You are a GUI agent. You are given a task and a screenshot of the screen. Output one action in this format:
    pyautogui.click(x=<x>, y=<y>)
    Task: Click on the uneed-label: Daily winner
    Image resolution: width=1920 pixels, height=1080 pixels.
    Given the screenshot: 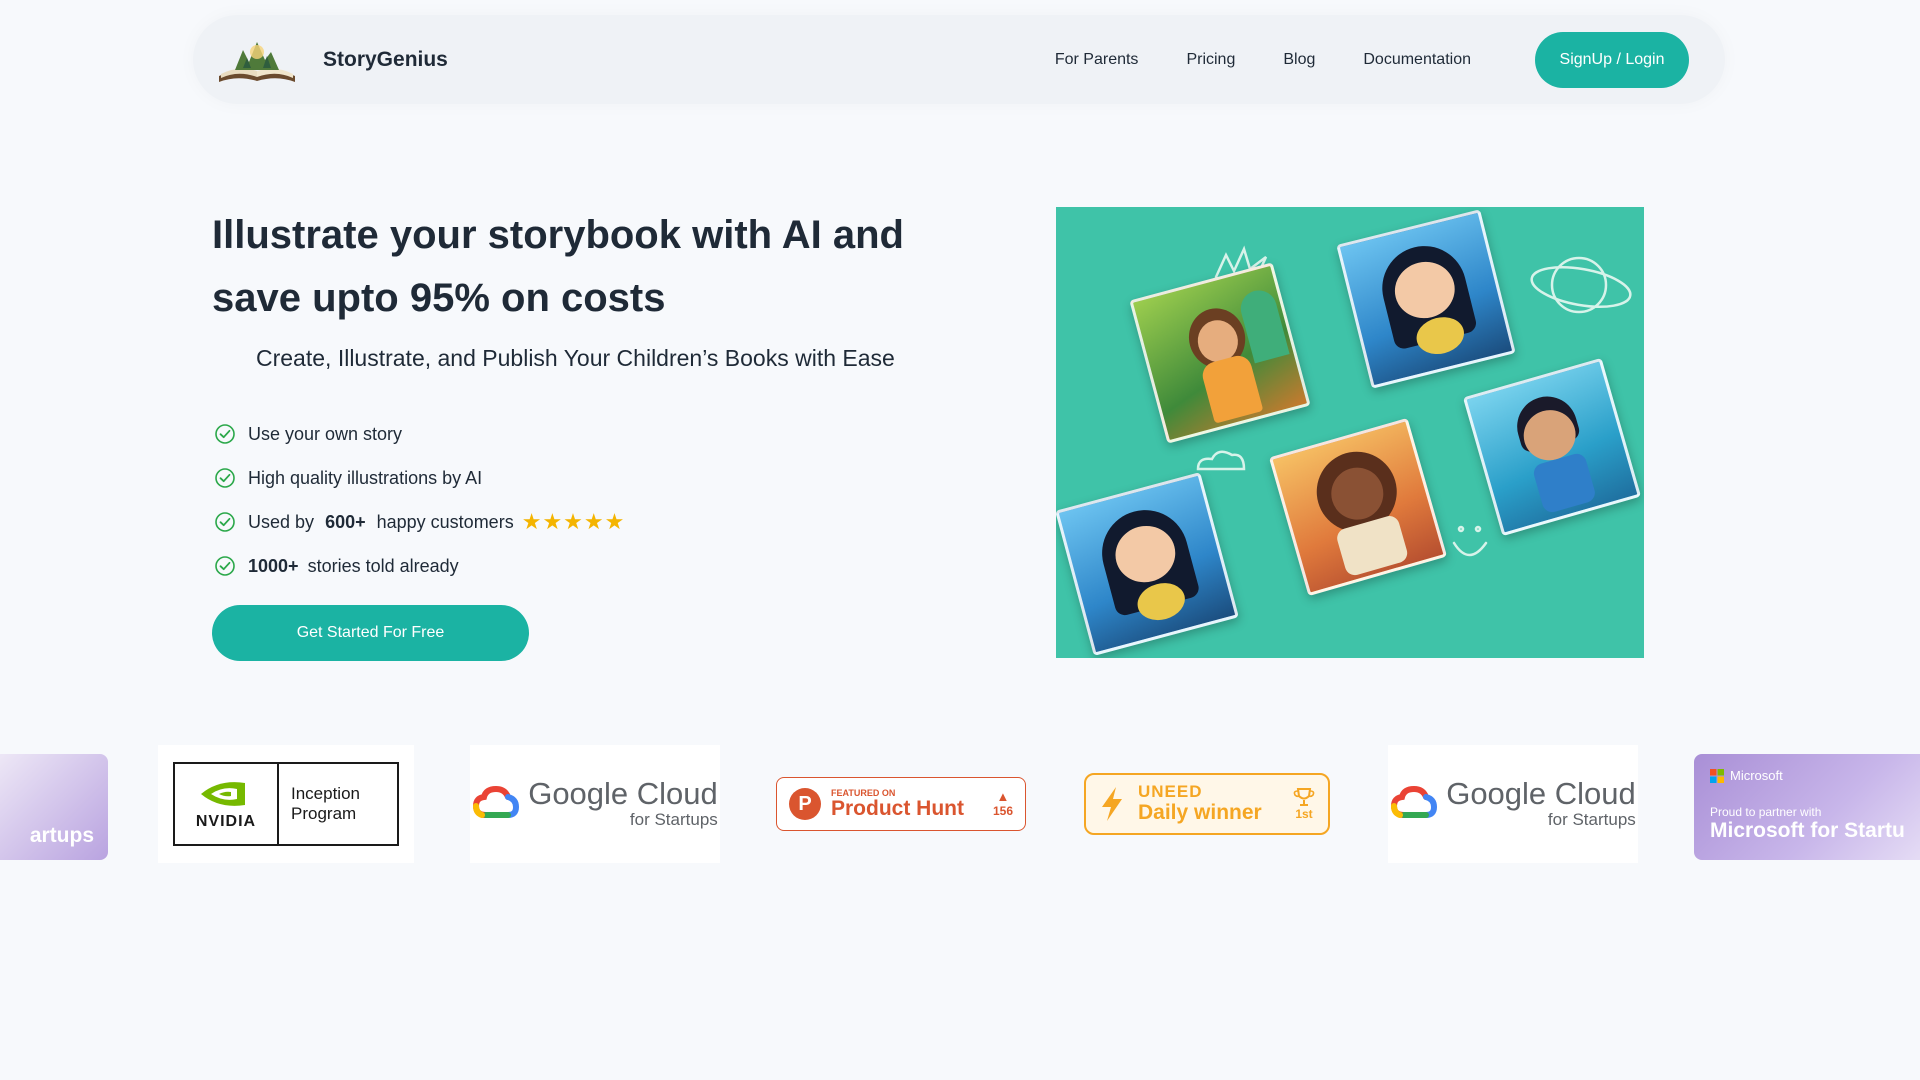 What is the action you would take?
    pyautogui.click(x=1200, y=812)
    